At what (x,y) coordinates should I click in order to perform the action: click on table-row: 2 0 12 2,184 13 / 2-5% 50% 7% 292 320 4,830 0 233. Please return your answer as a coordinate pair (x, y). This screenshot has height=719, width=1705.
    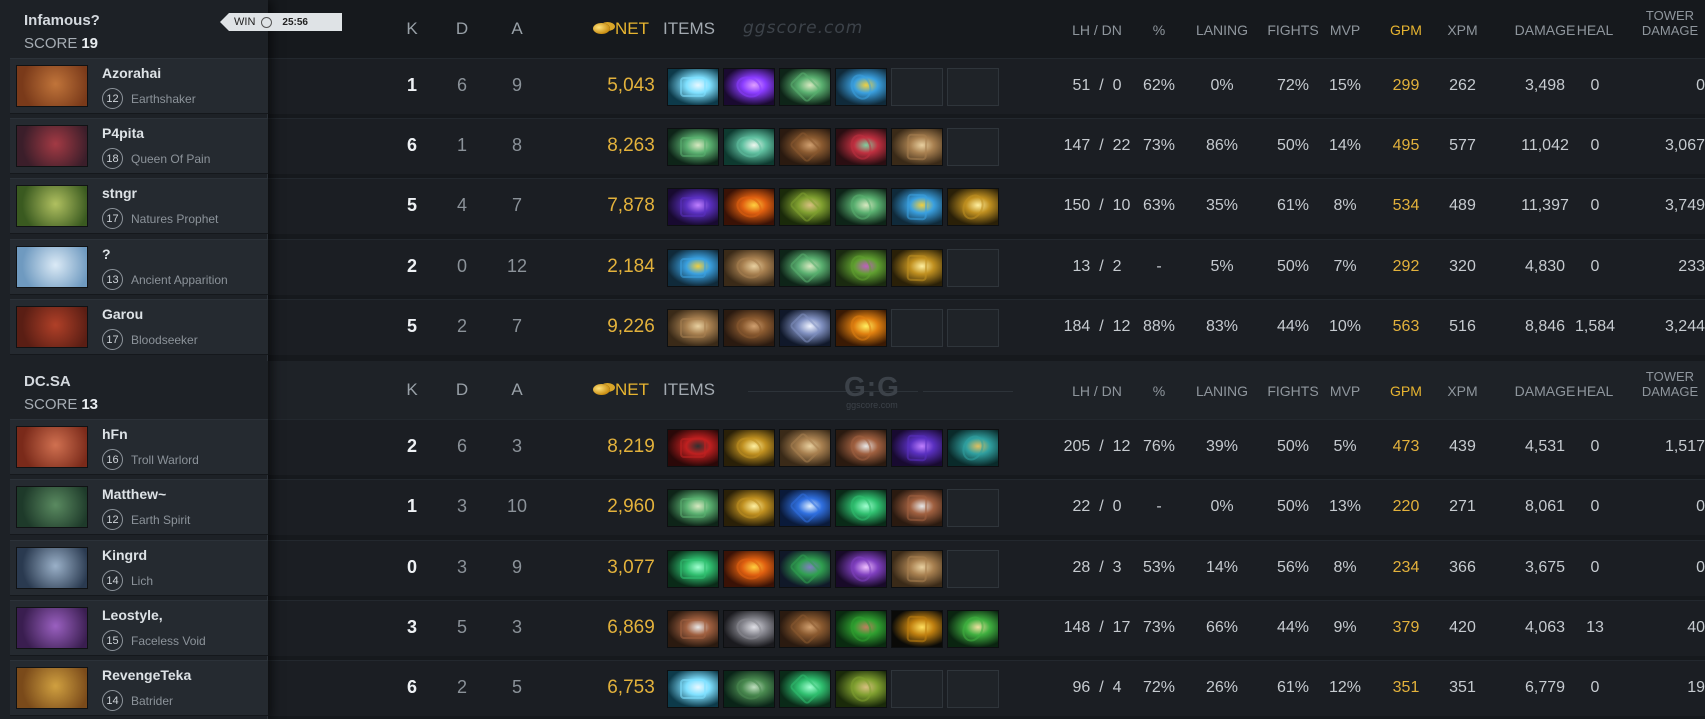
    Looking at the image, I should click on (986, 267).